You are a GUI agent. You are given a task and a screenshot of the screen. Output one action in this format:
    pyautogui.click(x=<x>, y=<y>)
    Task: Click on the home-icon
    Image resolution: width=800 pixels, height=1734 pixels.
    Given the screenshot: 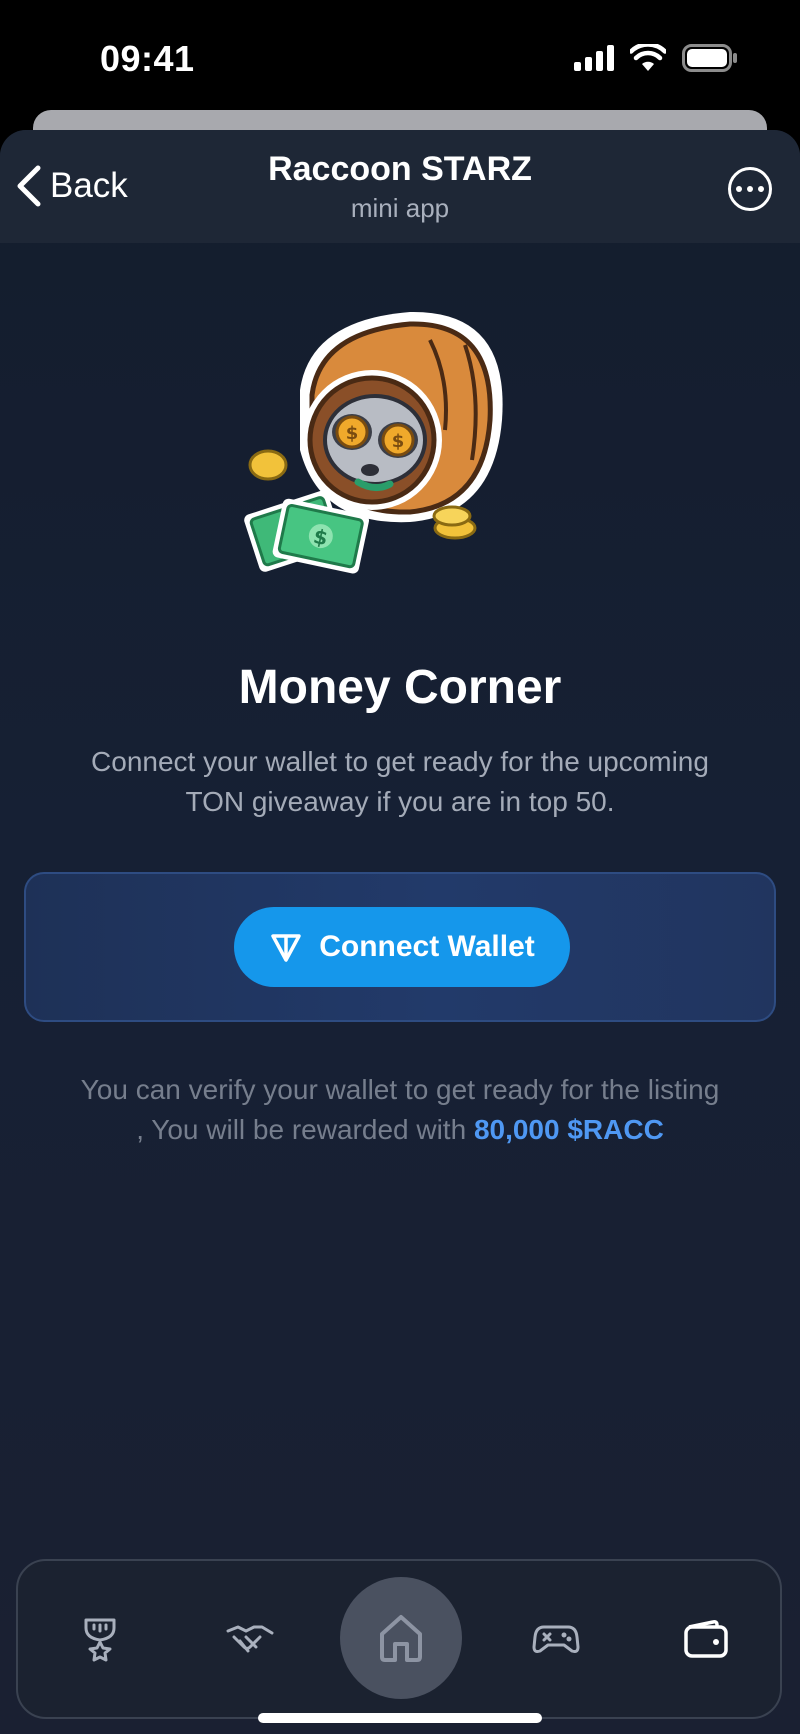 What is the action you would take?
    pyautogui.click(x=401, y=1638)
    